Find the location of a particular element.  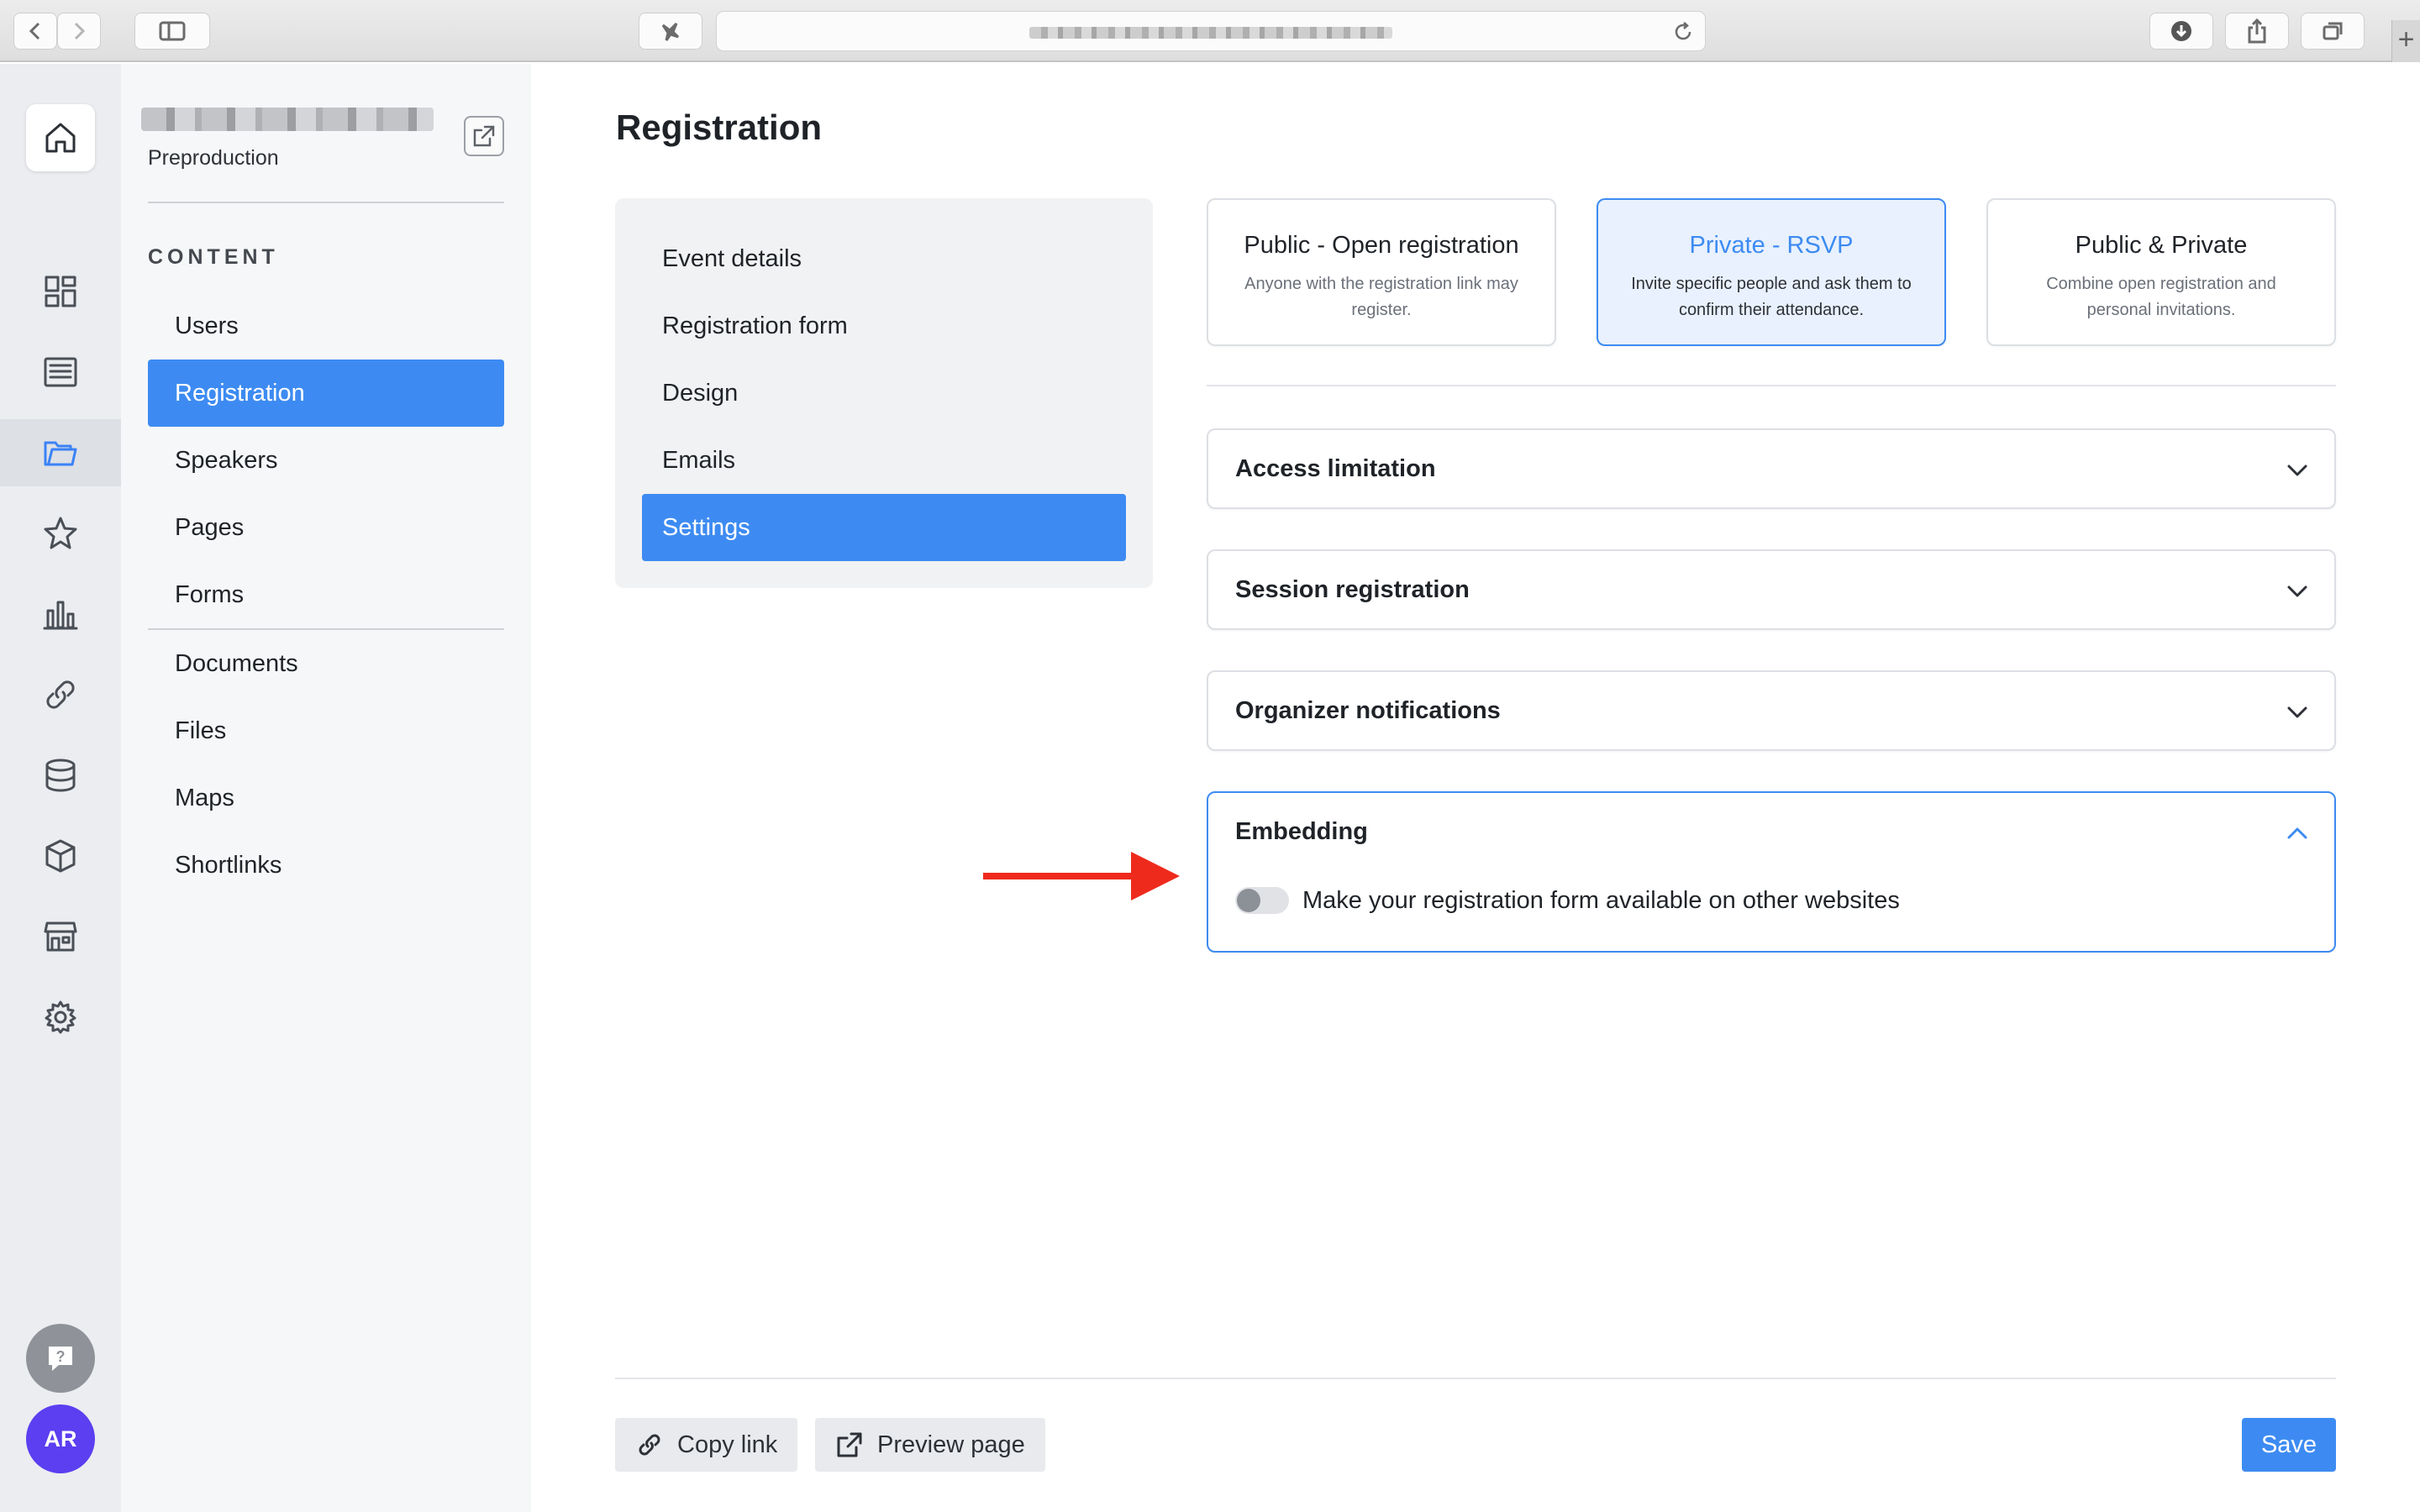

accordion-title: Organizer notifications is located at coordinates (1368, 710).